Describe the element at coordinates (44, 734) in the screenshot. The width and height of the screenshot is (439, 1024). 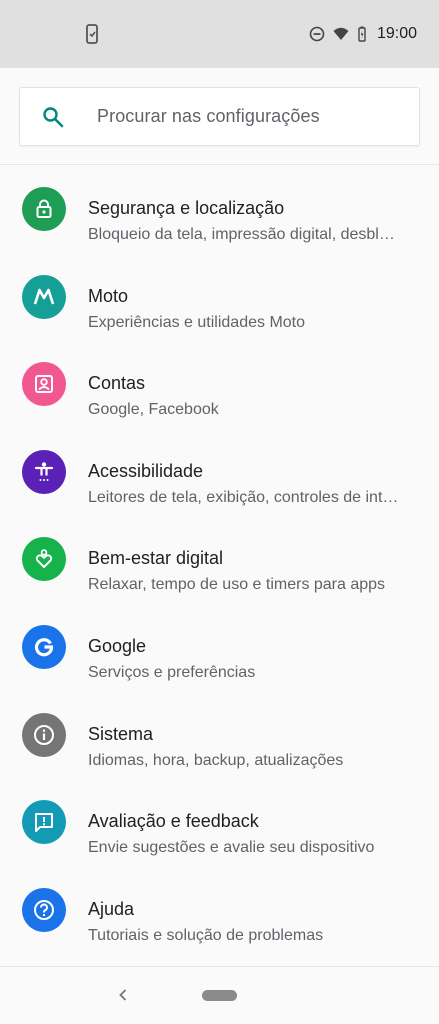
I see `info-icon` at that location.